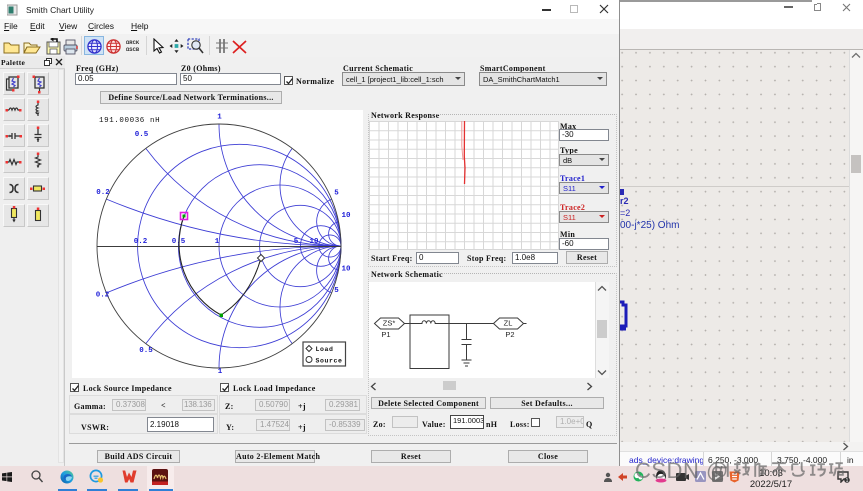 Image resolution: width=863 pixels, height=491 pixels. I want to click on svg-text: 191.00036 nH, so click(129, 121).